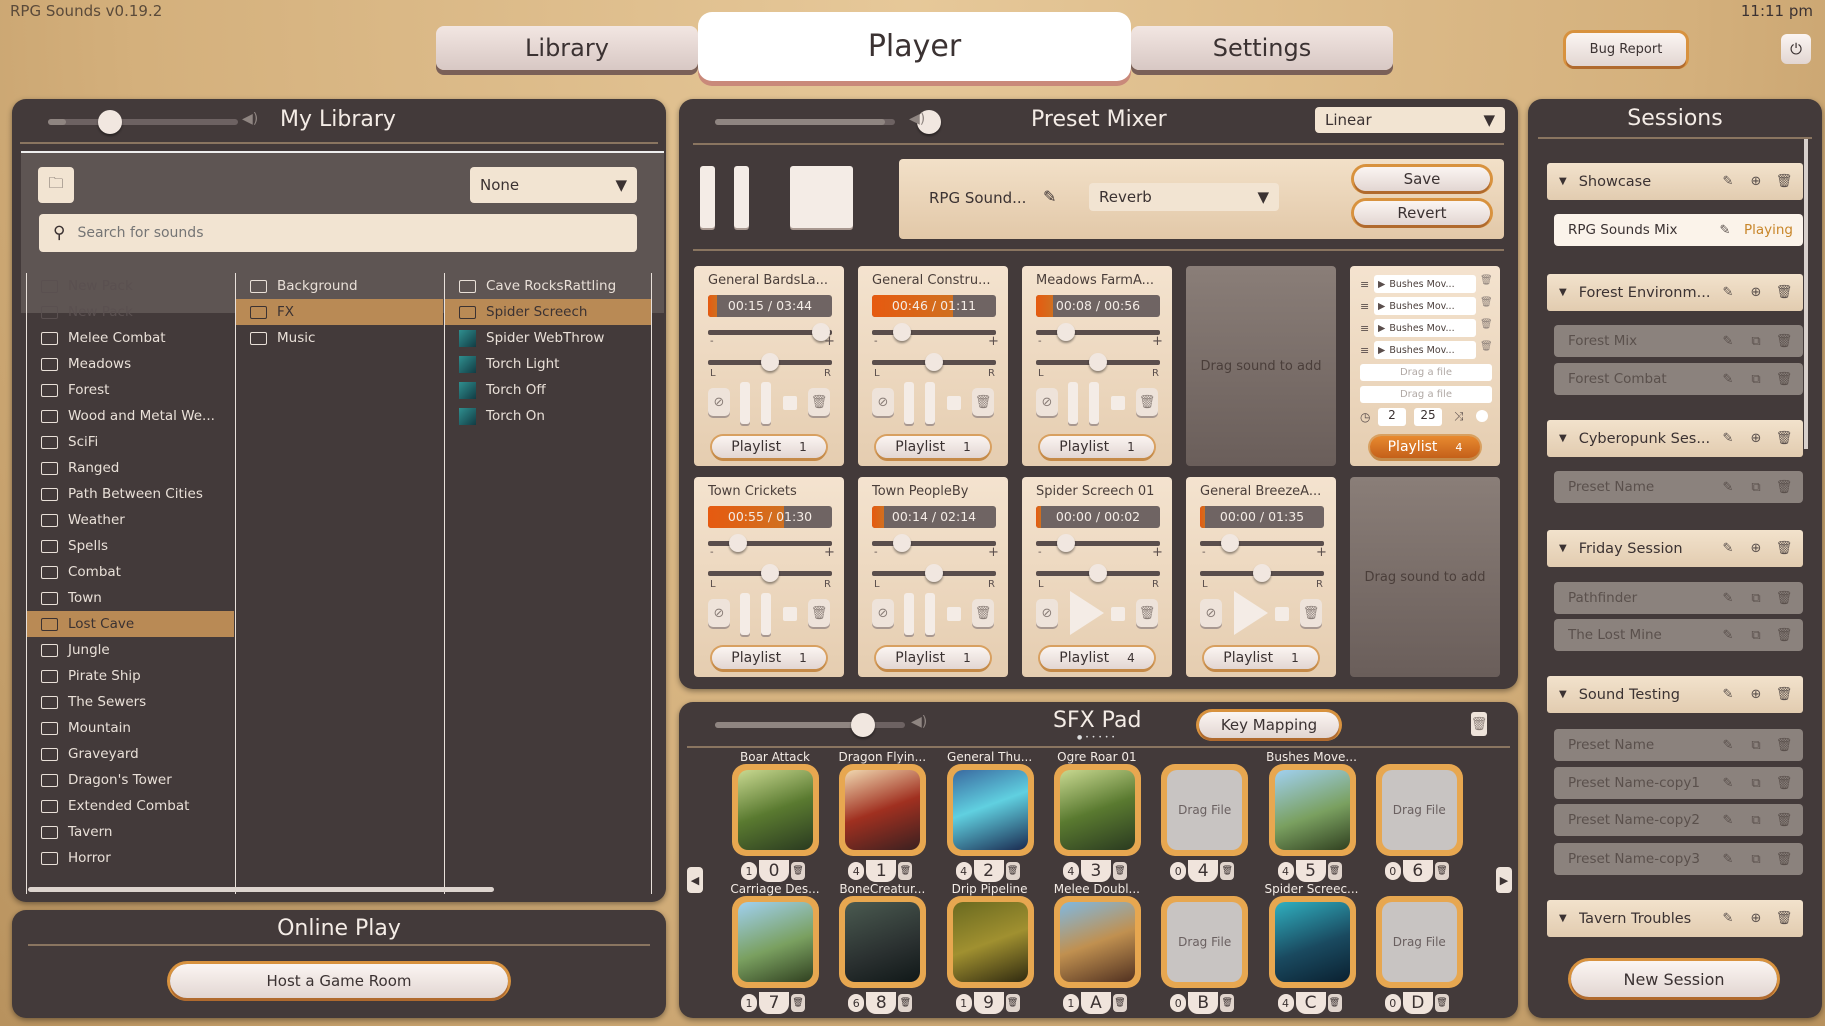  Describe the element at coordinates (1626, 49) in the screenshot. I see `bug-report-button: Bug Report` at that location.